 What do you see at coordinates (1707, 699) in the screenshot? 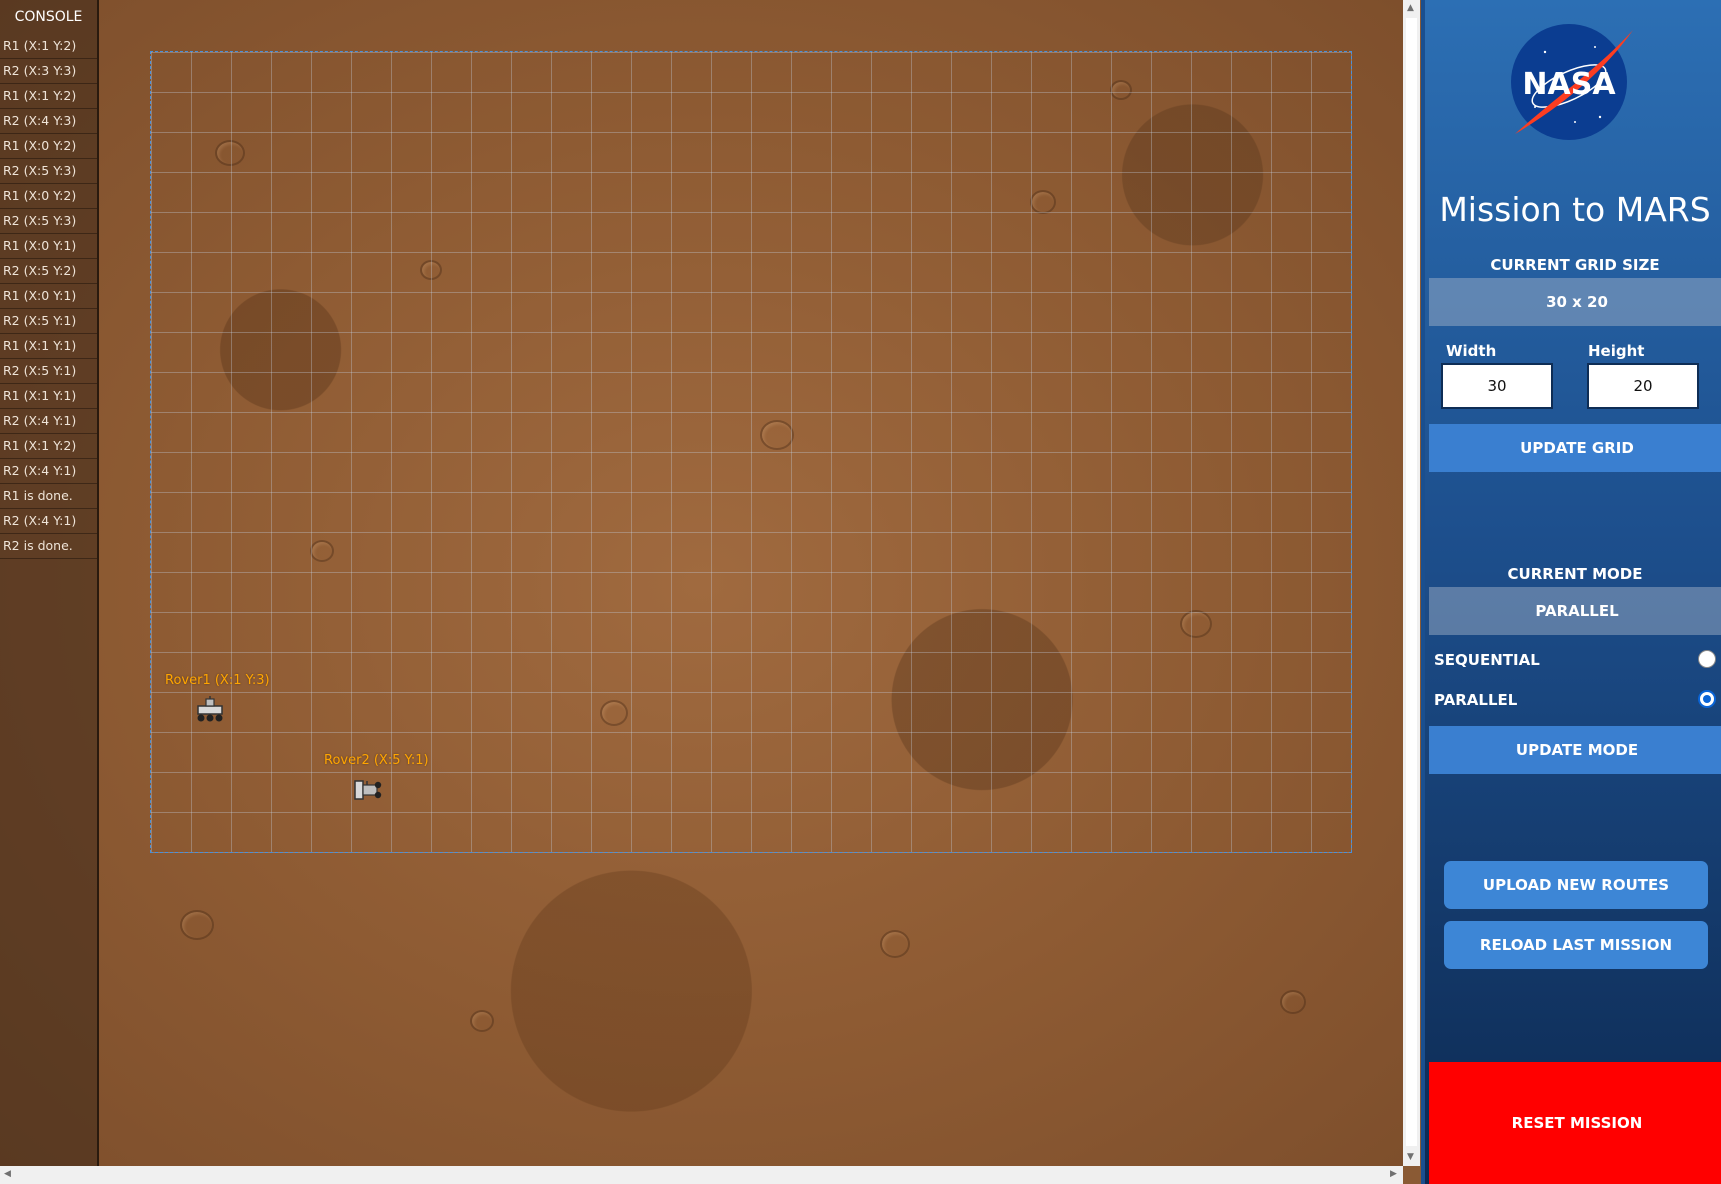
I see `parallel-radio` at bounding box center [1707, 699].